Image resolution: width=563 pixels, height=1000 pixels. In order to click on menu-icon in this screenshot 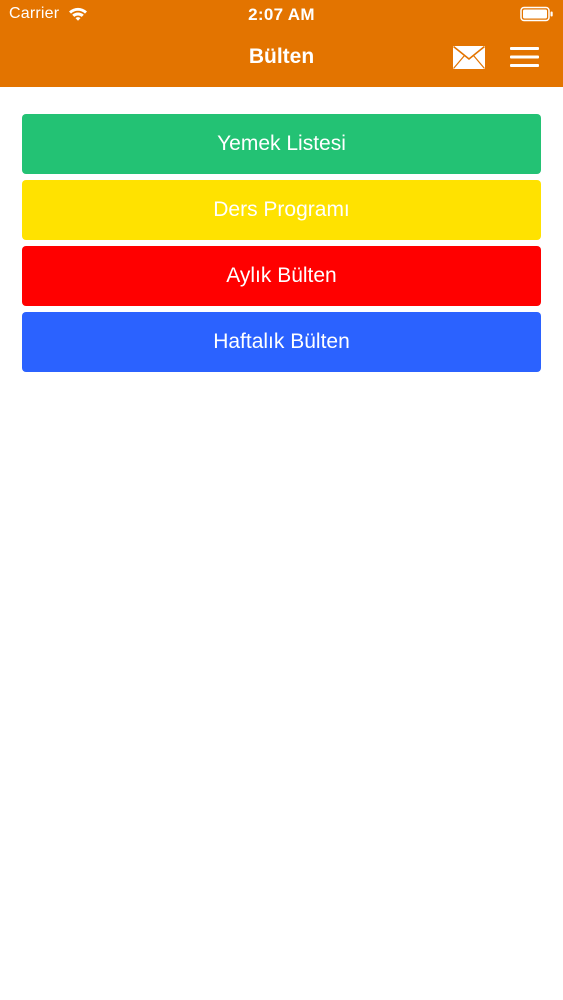, I will do `click(524, 57)`.